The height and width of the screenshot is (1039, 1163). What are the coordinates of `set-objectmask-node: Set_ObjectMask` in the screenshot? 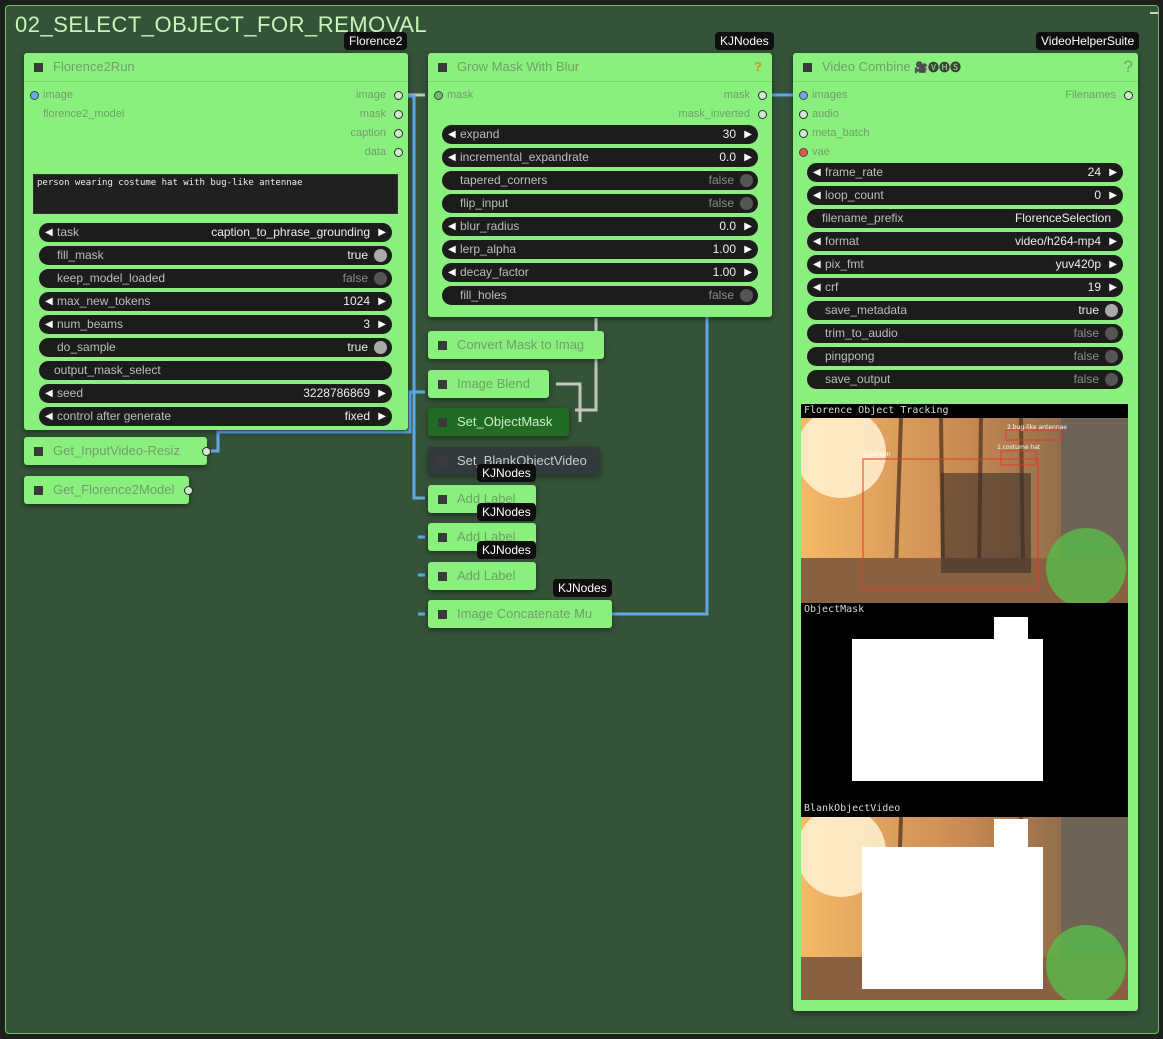 It's located at (498, 422).